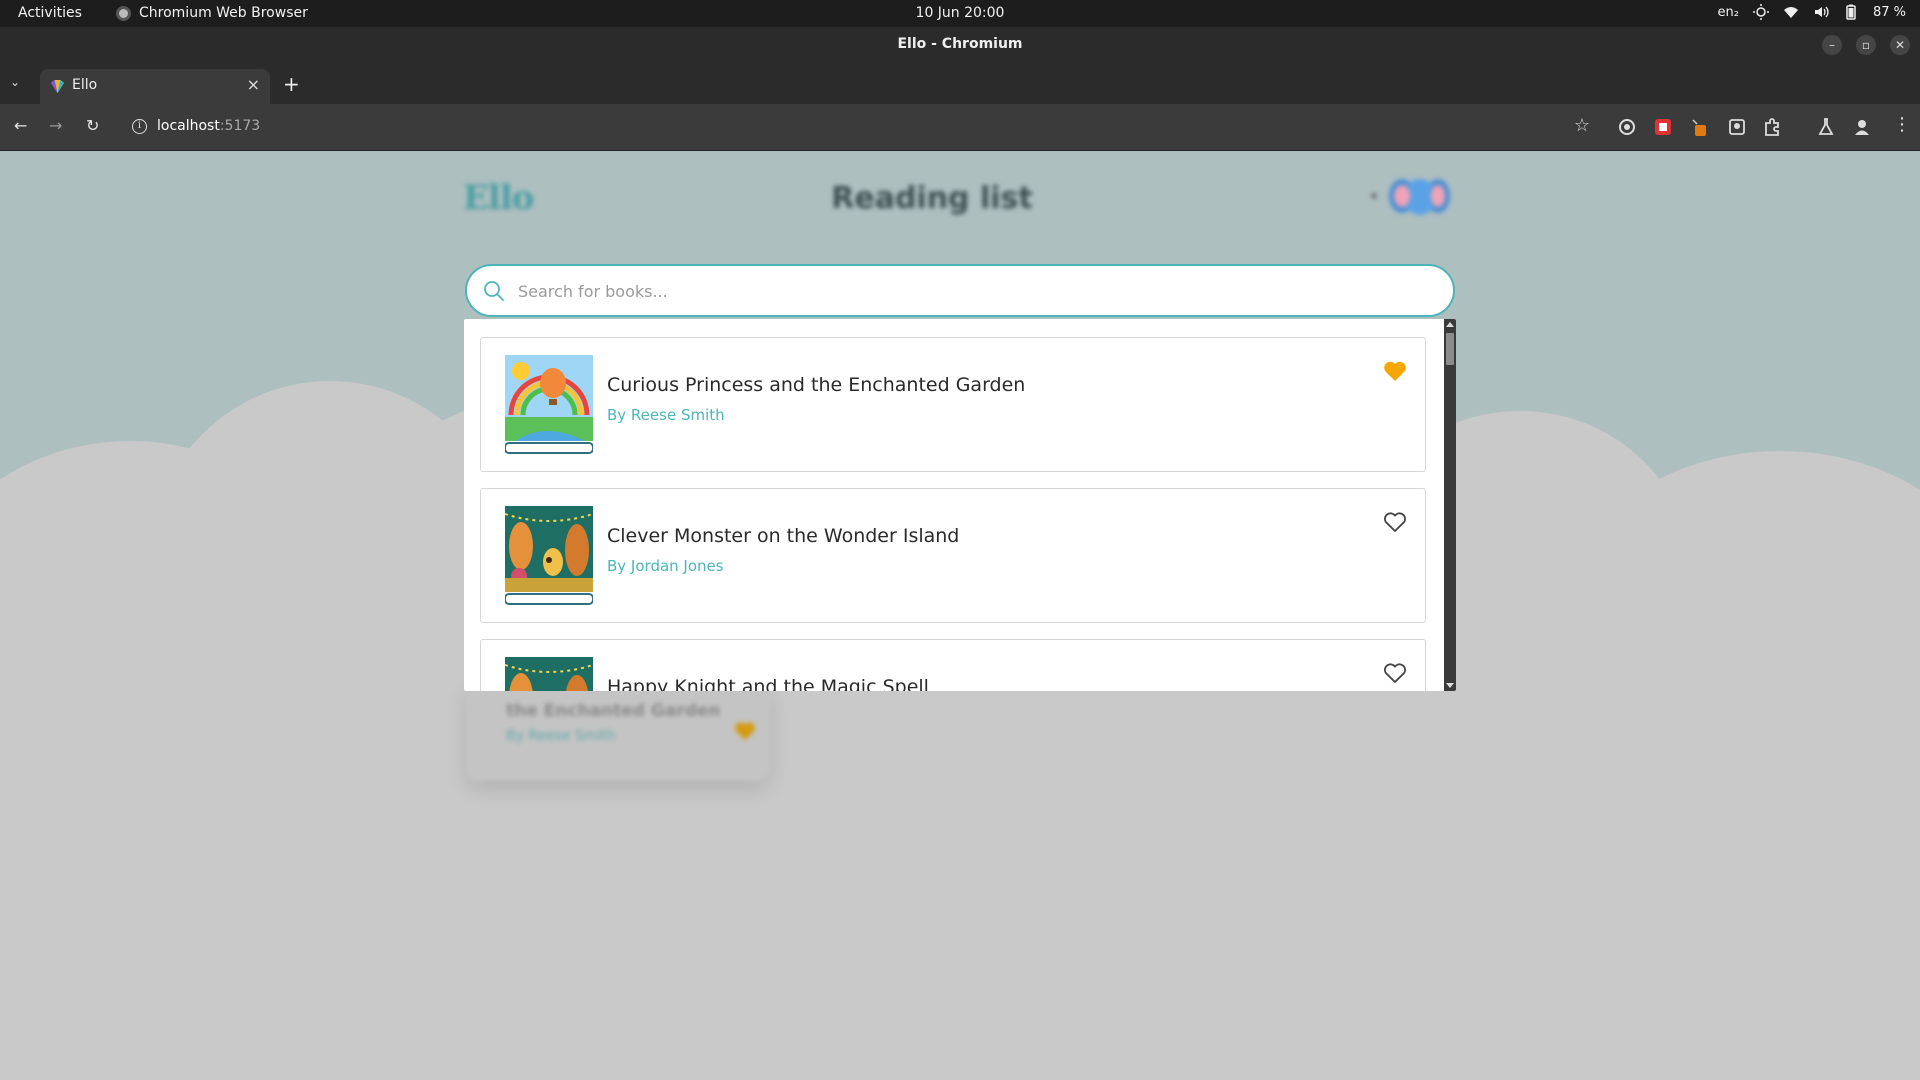 This screenshot has height=1080, width=1920. What do you see at coordinates (1862, 127) in the screenshot?
I see `profile-icon` at bounding box center [1862, 127].